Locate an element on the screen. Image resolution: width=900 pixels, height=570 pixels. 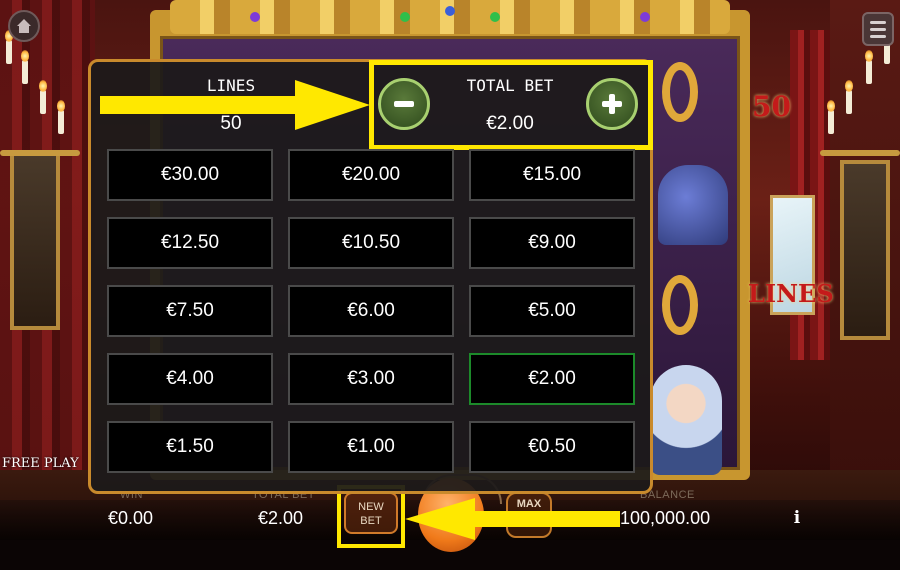
bet-option-button: €2.00 is located at coordinates (552, 379).